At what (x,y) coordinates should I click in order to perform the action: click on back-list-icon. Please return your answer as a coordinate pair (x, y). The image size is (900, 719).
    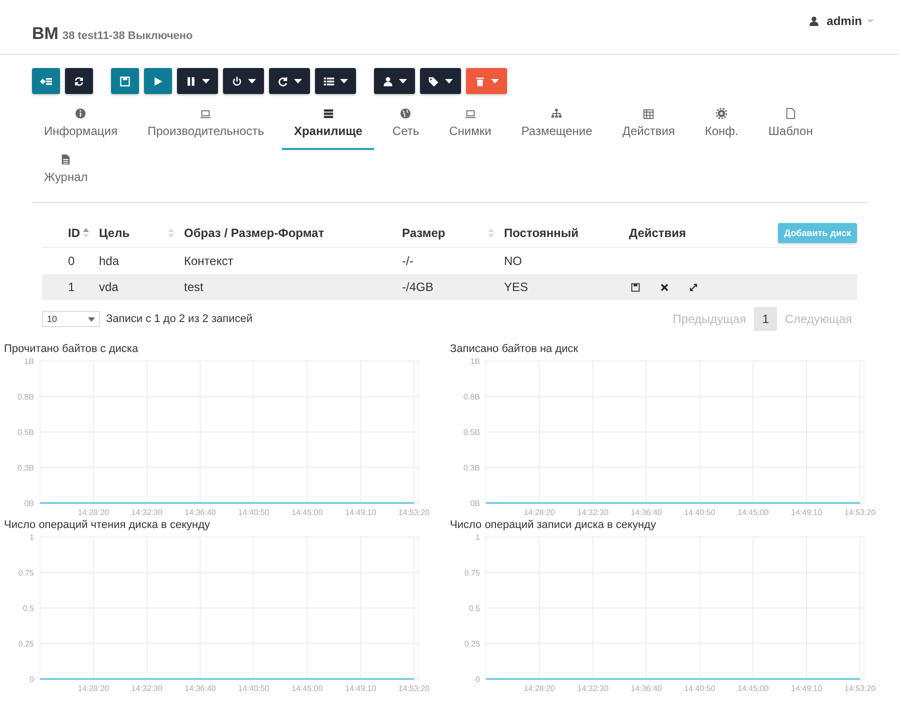
    Looking at the image, I should click on (46, 81).